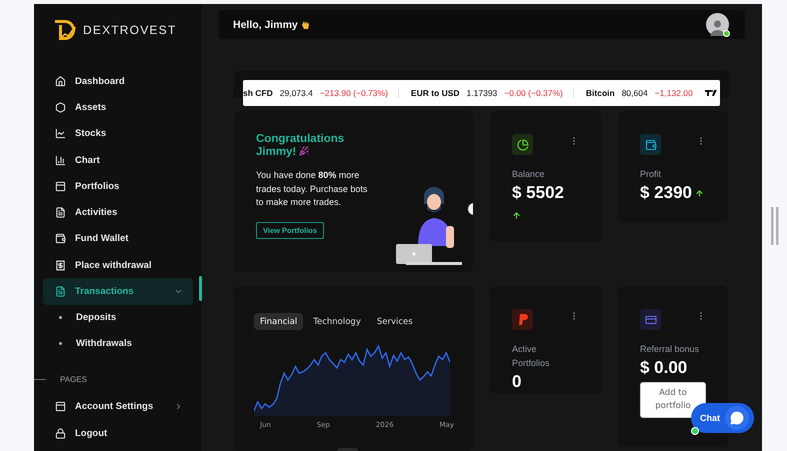 The height and width of the screenshot is (451, 787). Describe the element at coordinates (482, 93) in the screenshot. I see `ticker-price: 1.17393` at that location.